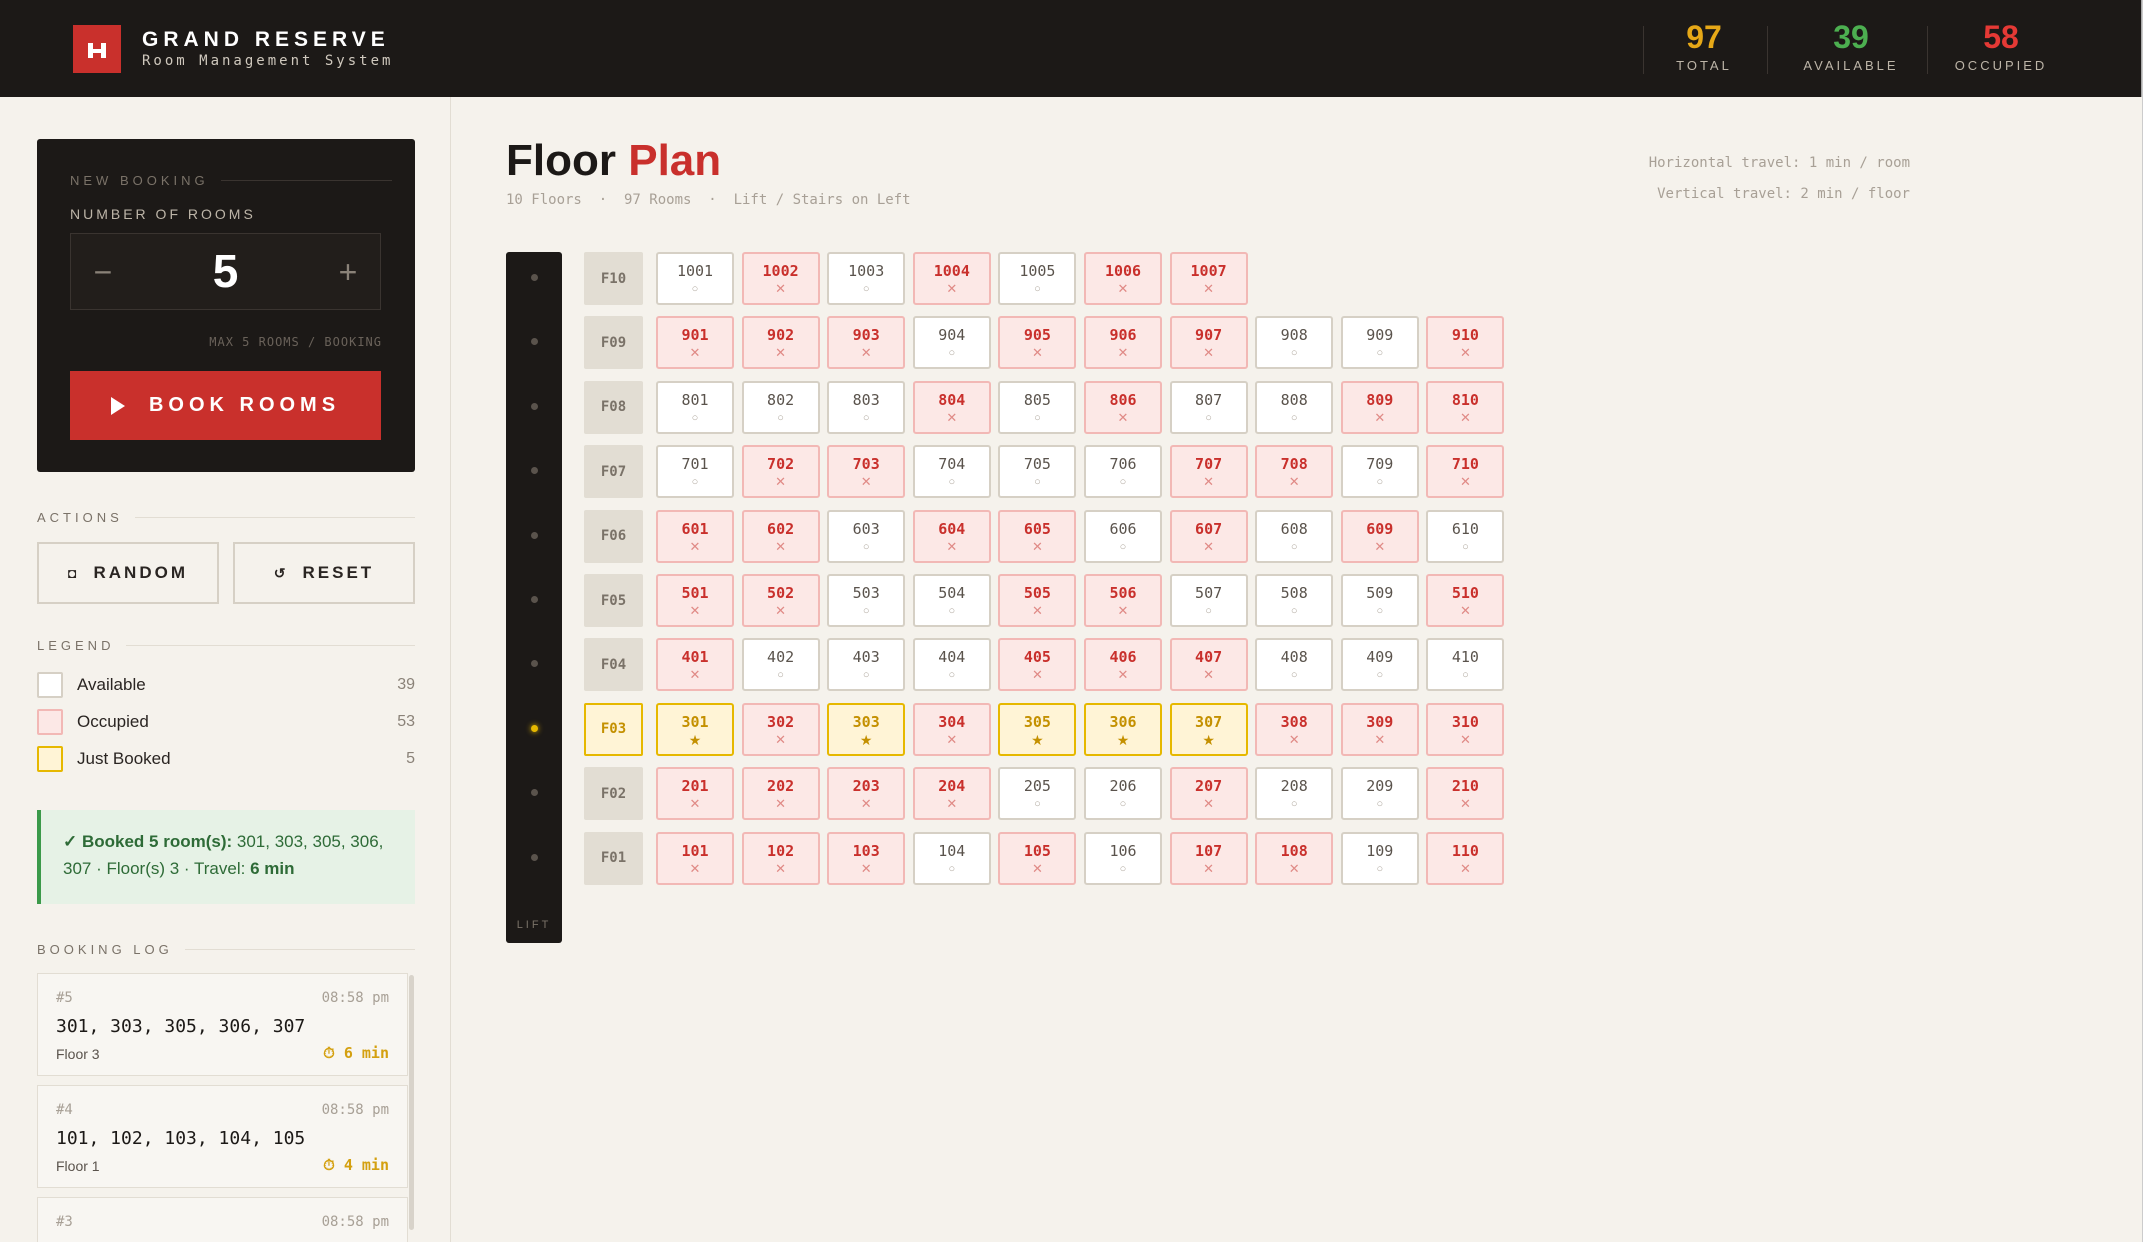 This screenshot has width=2154, height=1242. Describe the element at coordinates (695, 278) in the screenshot. I see `room-cell: 1001 ○` at that location.